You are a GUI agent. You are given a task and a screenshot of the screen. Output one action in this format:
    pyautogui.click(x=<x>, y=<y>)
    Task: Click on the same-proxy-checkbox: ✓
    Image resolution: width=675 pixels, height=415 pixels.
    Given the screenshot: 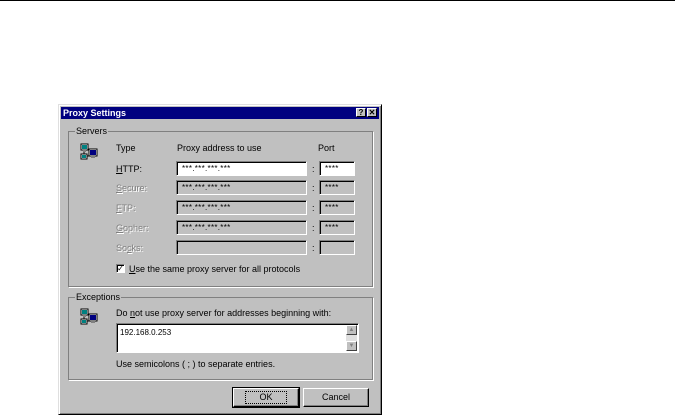 What is the action you would take?
    pyautogui.click(x=120, y=268)
    